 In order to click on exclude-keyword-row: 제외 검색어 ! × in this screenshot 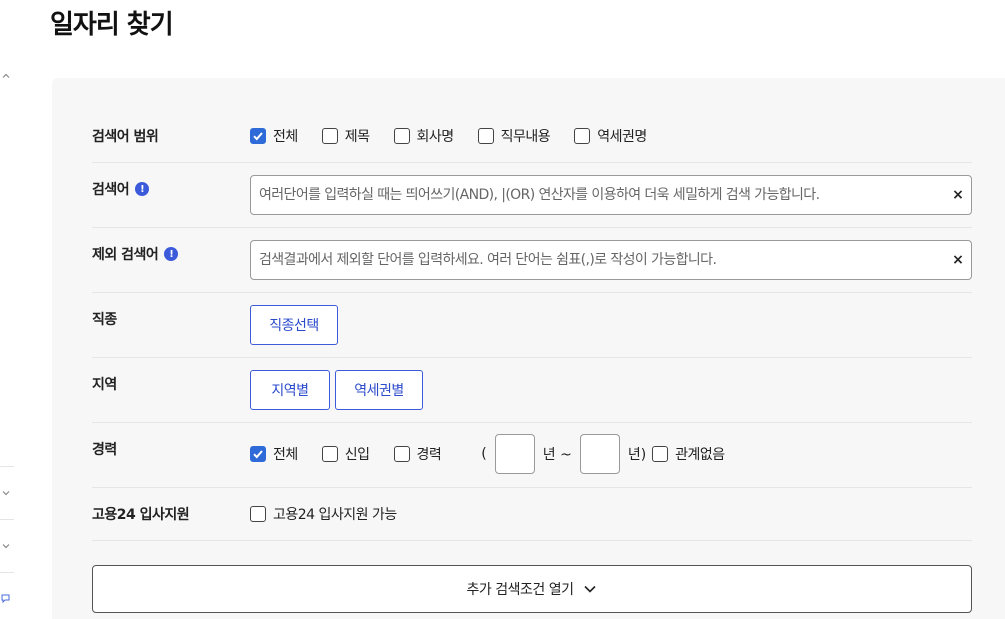, I will do `click(532, 260)`.